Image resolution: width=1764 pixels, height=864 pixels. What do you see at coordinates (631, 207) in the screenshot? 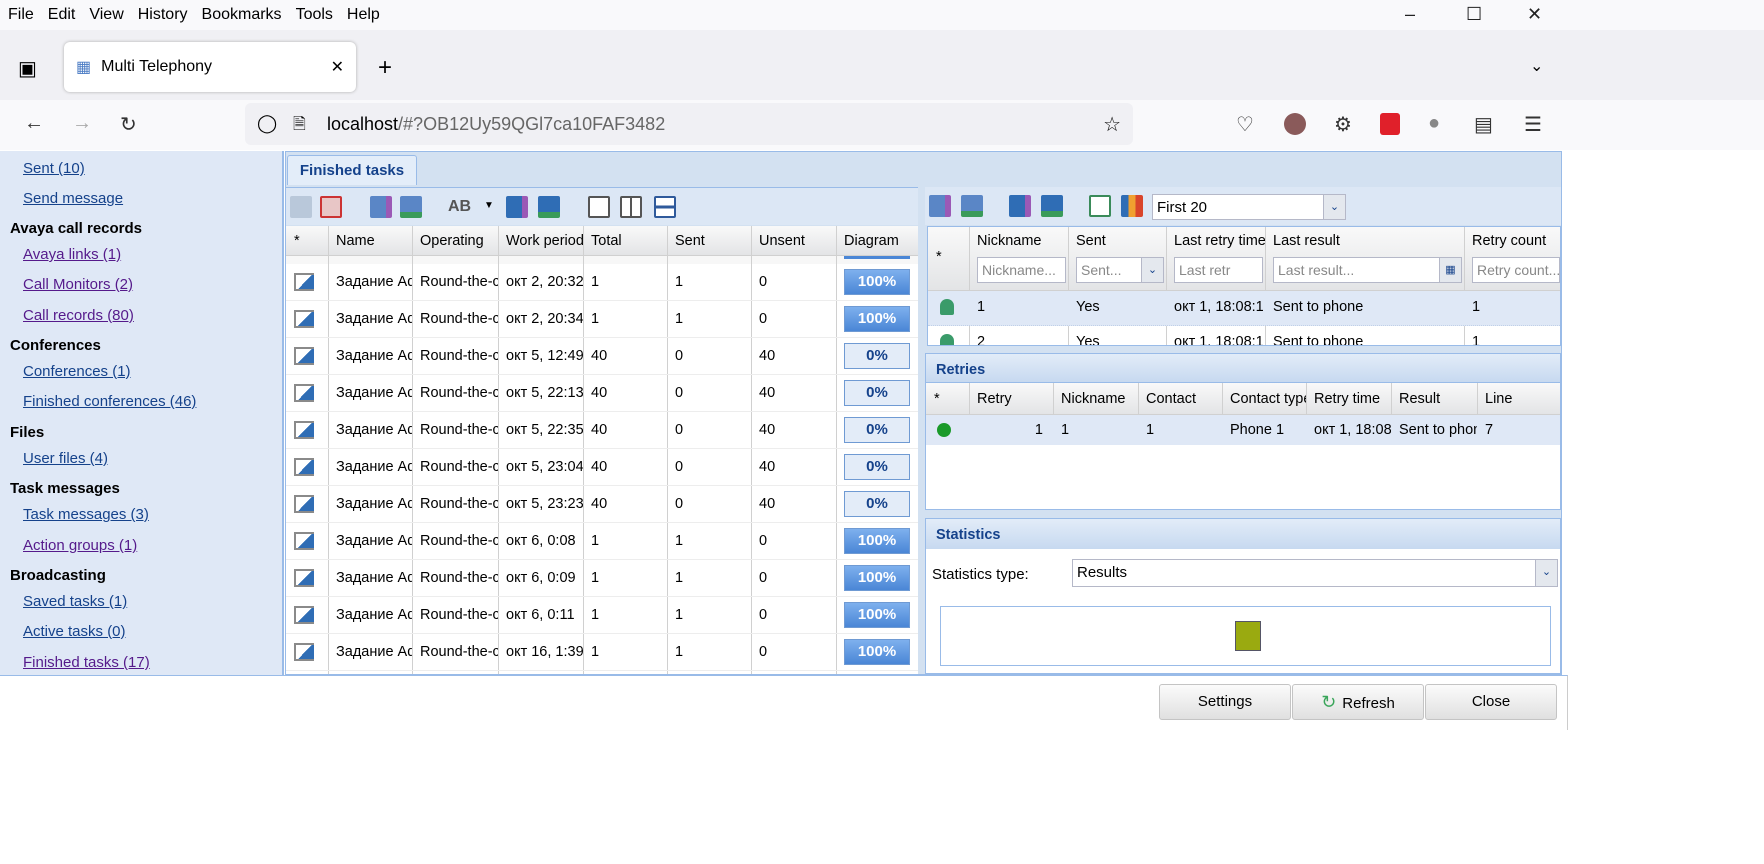
I see `split-vertical-icon` at bounding box center [631, 207].